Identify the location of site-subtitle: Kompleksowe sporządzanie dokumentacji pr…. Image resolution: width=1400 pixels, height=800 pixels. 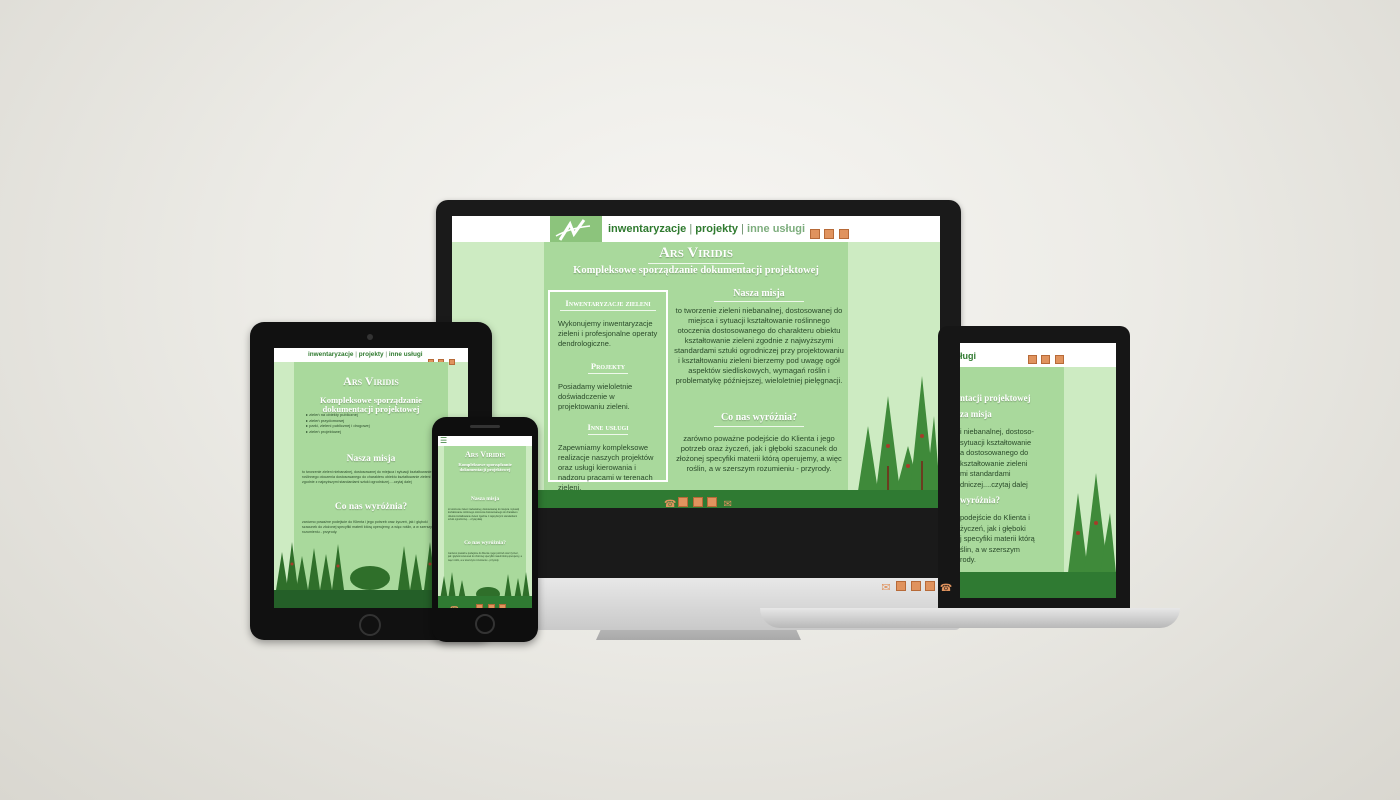
(696, 270).